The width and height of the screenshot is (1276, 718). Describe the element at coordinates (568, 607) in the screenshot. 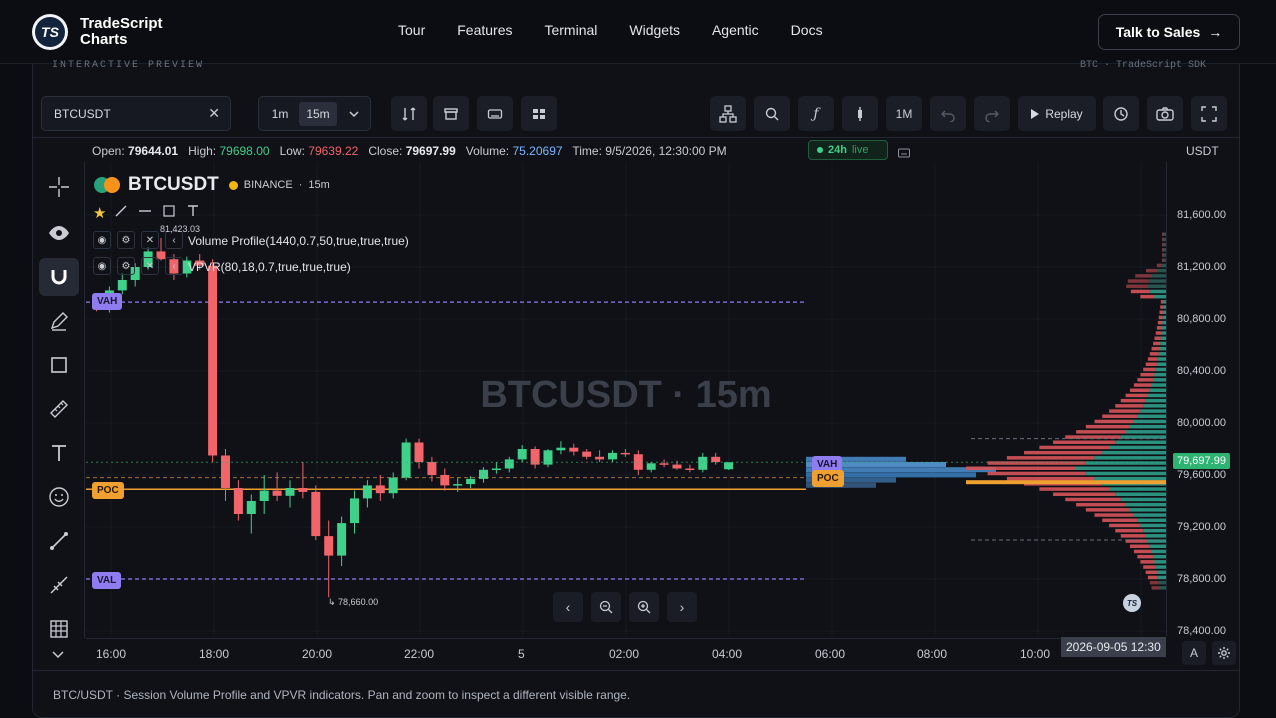

I see `scroll-left-button: ‹` at that location.